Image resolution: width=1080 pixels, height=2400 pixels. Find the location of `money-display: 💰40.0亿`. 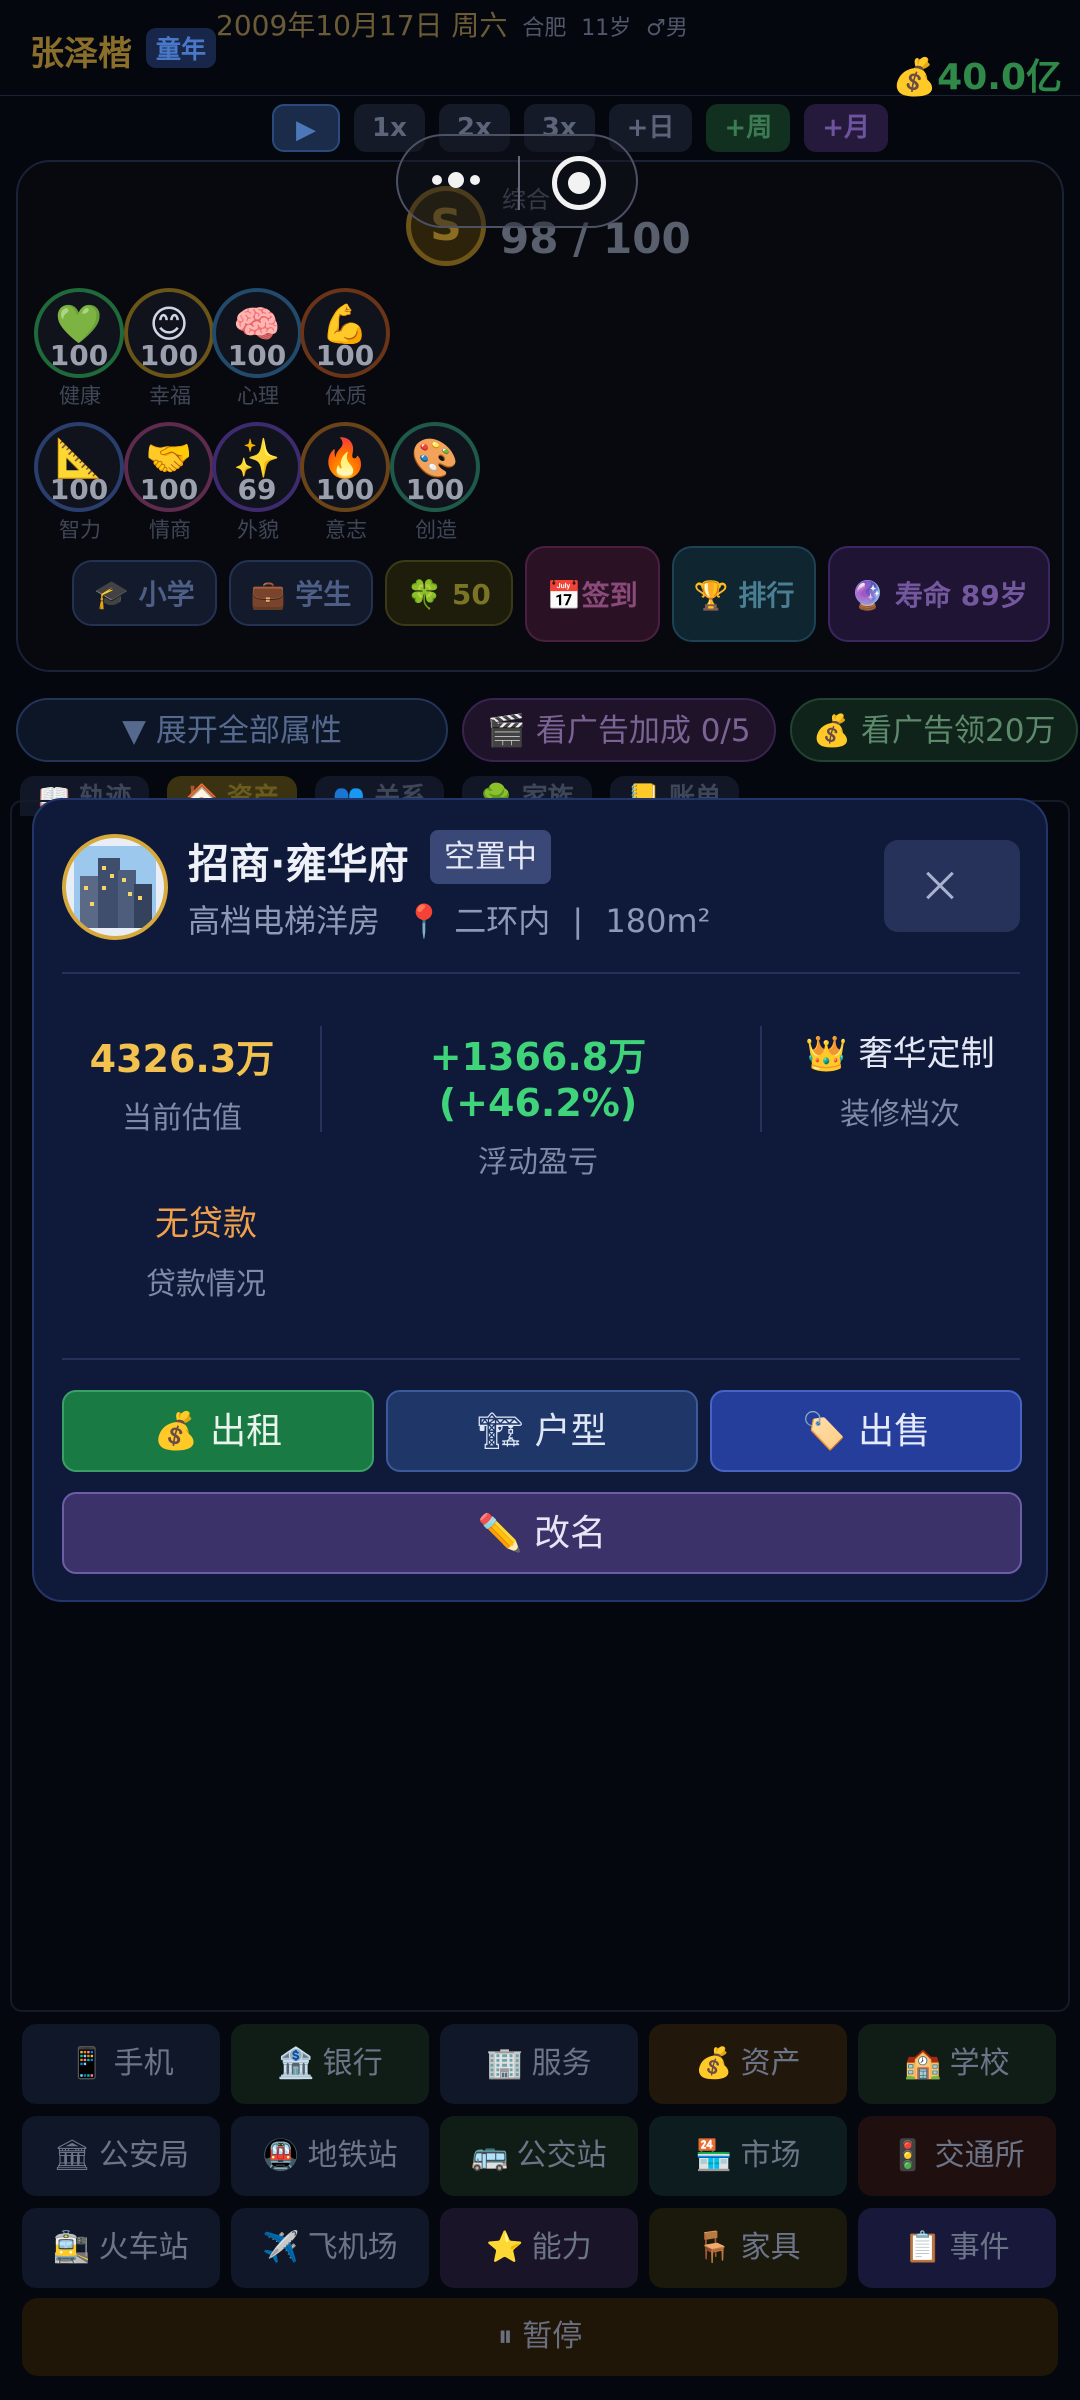

money-display: 💰40.0亿 is located at coordinates (977, 77).